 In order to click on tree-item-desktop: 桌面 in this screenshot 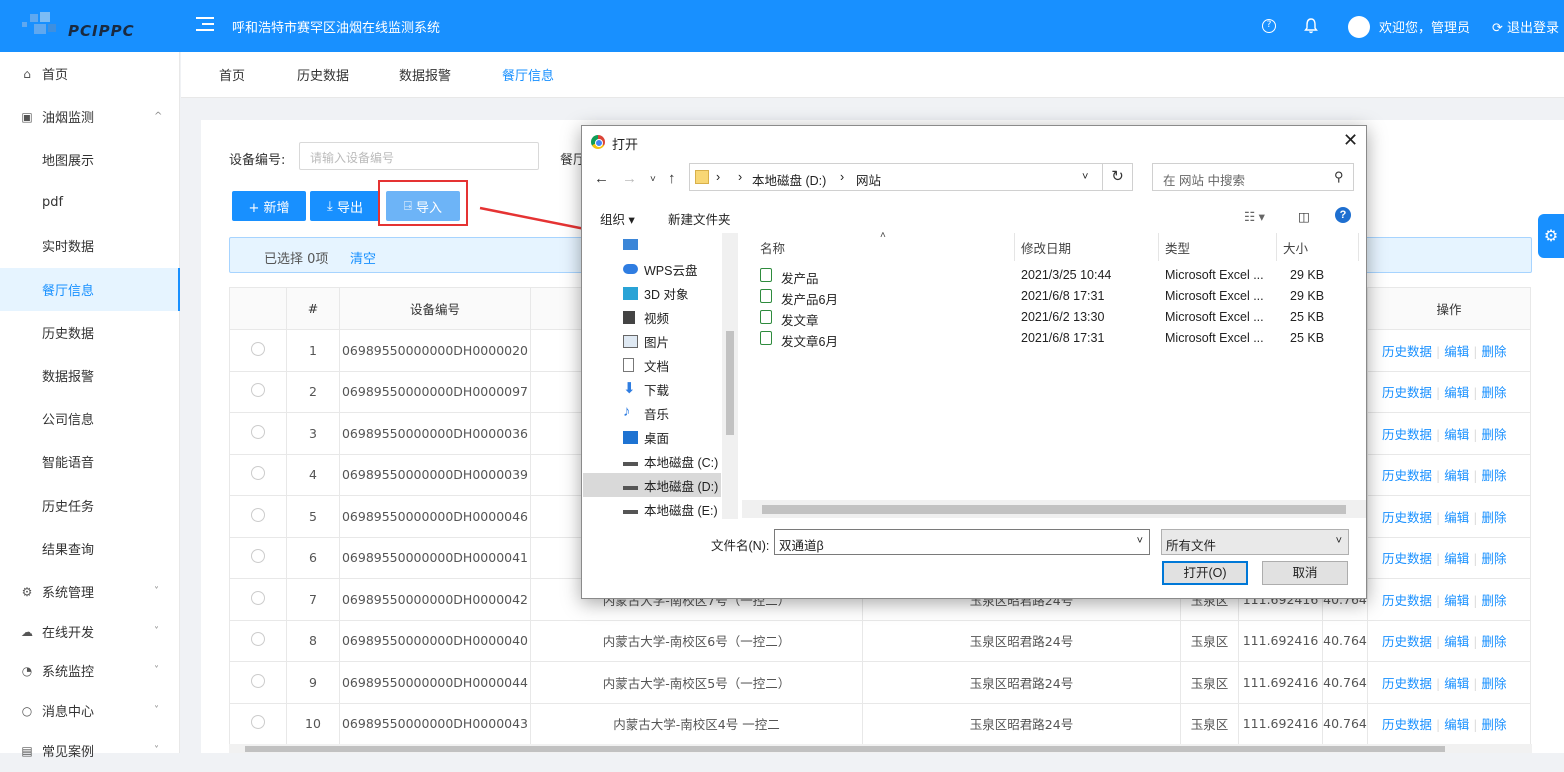, I will do `click(652, 437)`.